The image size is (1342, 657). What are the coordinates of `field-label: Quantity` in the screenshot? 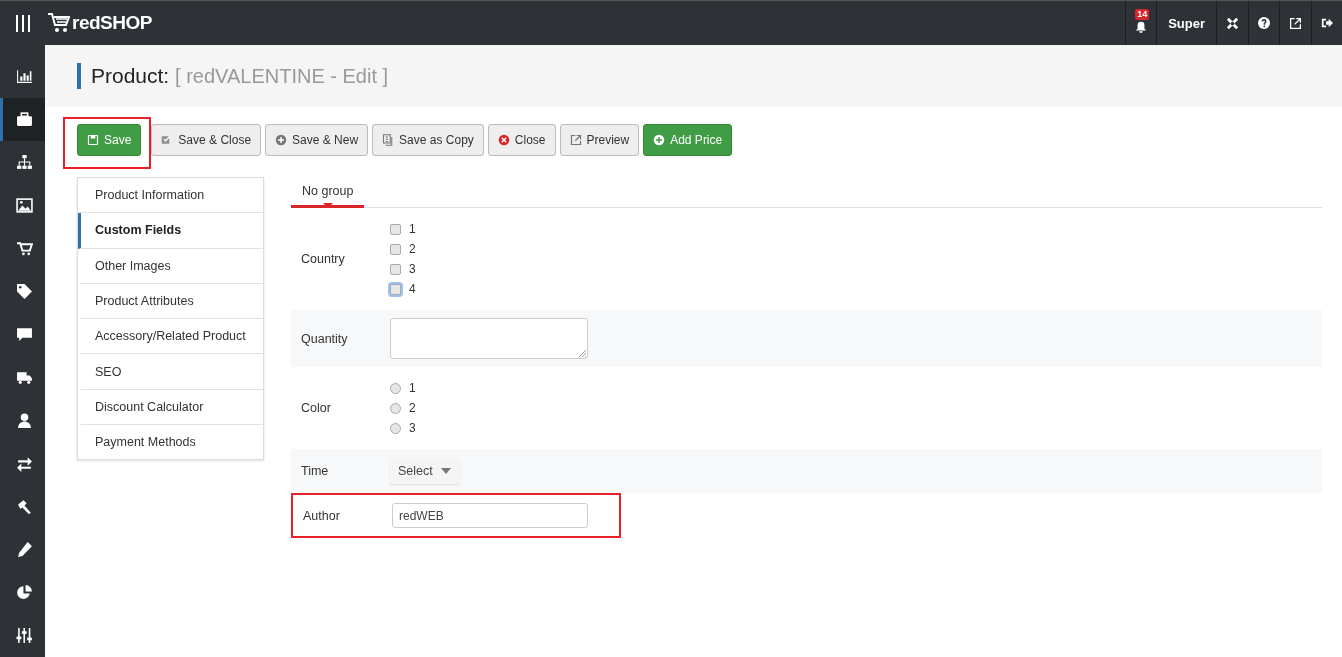 It's located at (325, 338).